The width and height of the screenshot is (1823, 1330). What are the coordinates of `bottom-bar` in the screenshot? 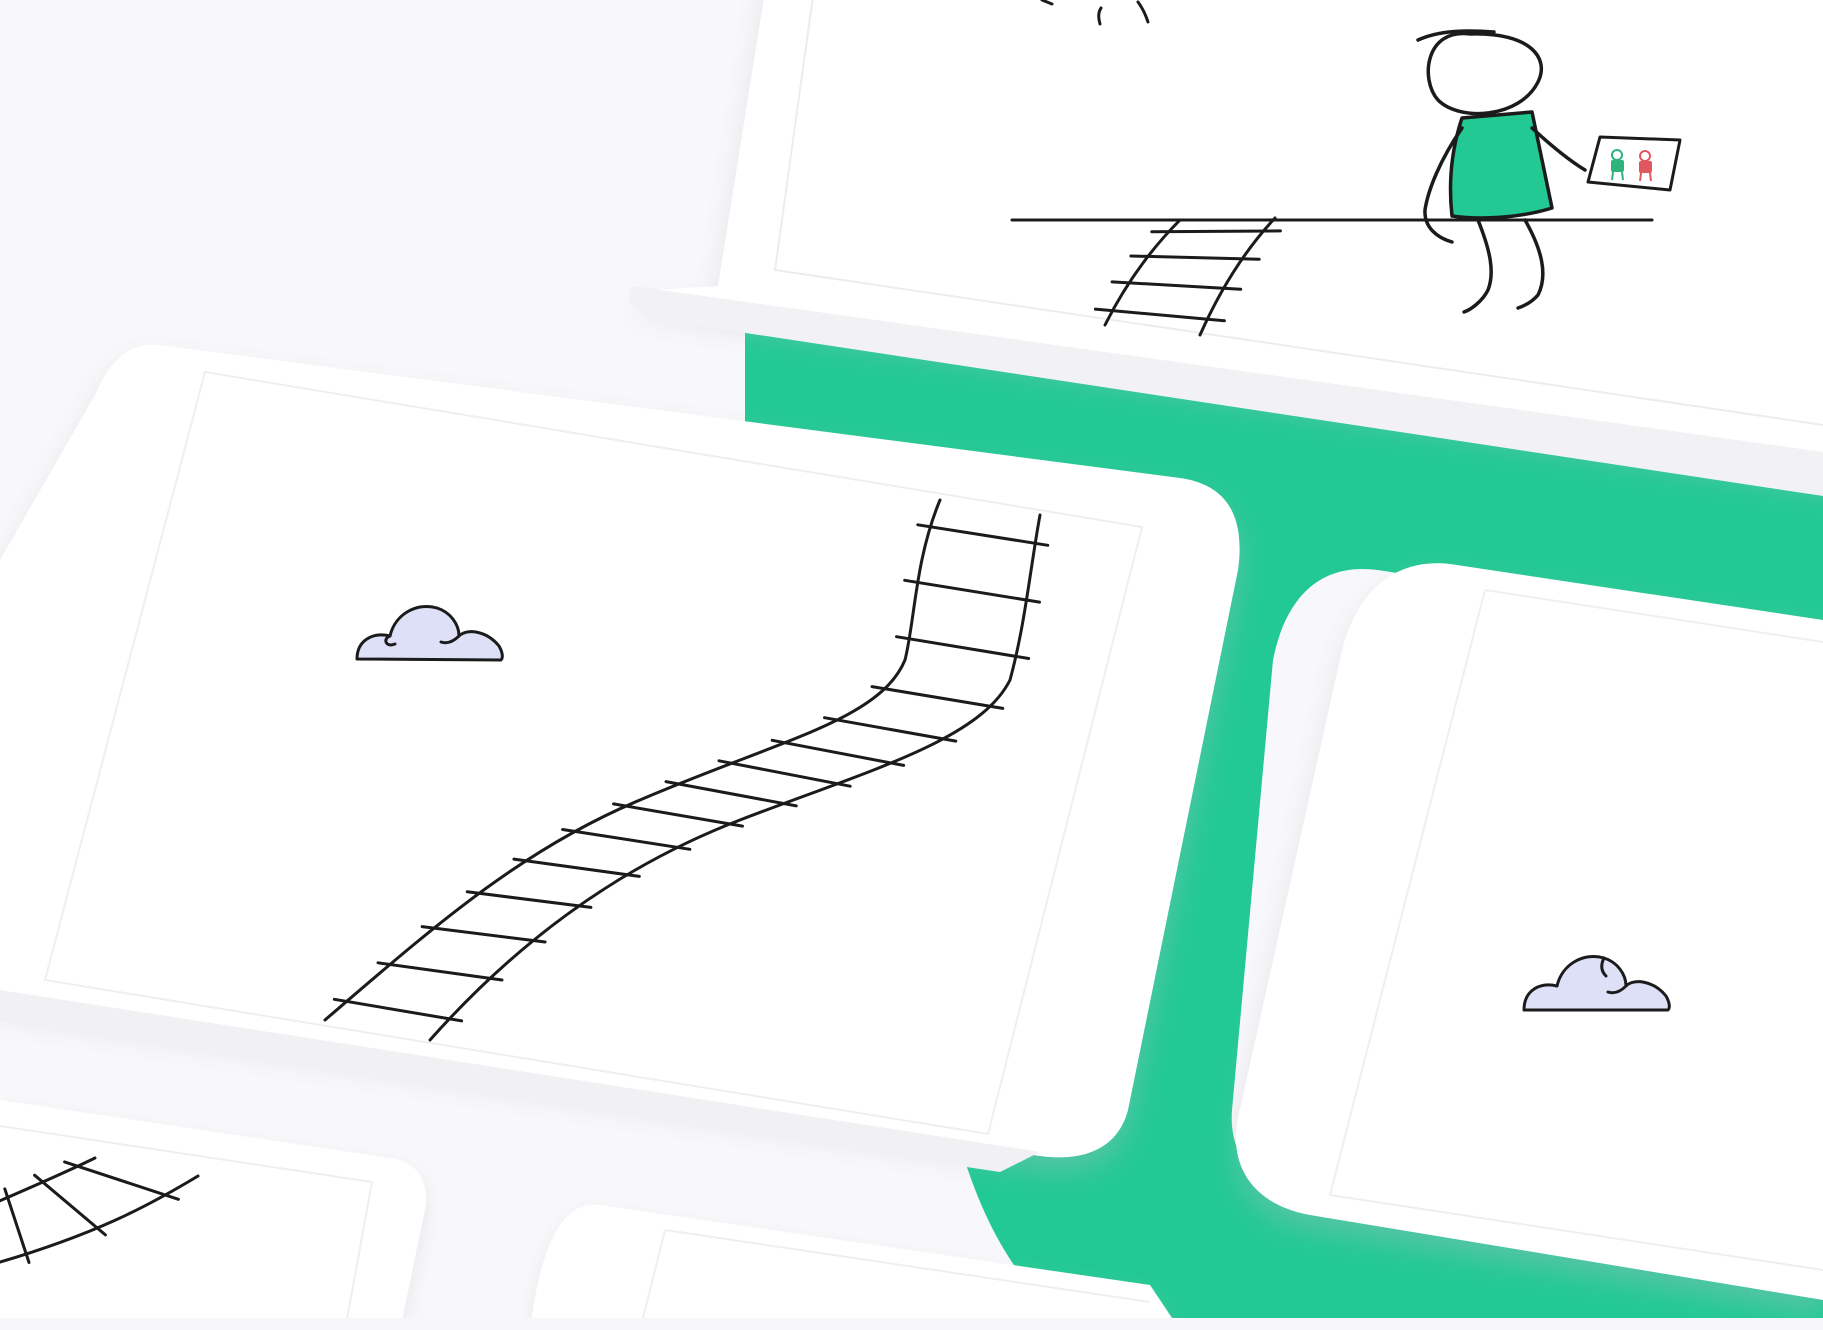 It's located at (911, 1324).